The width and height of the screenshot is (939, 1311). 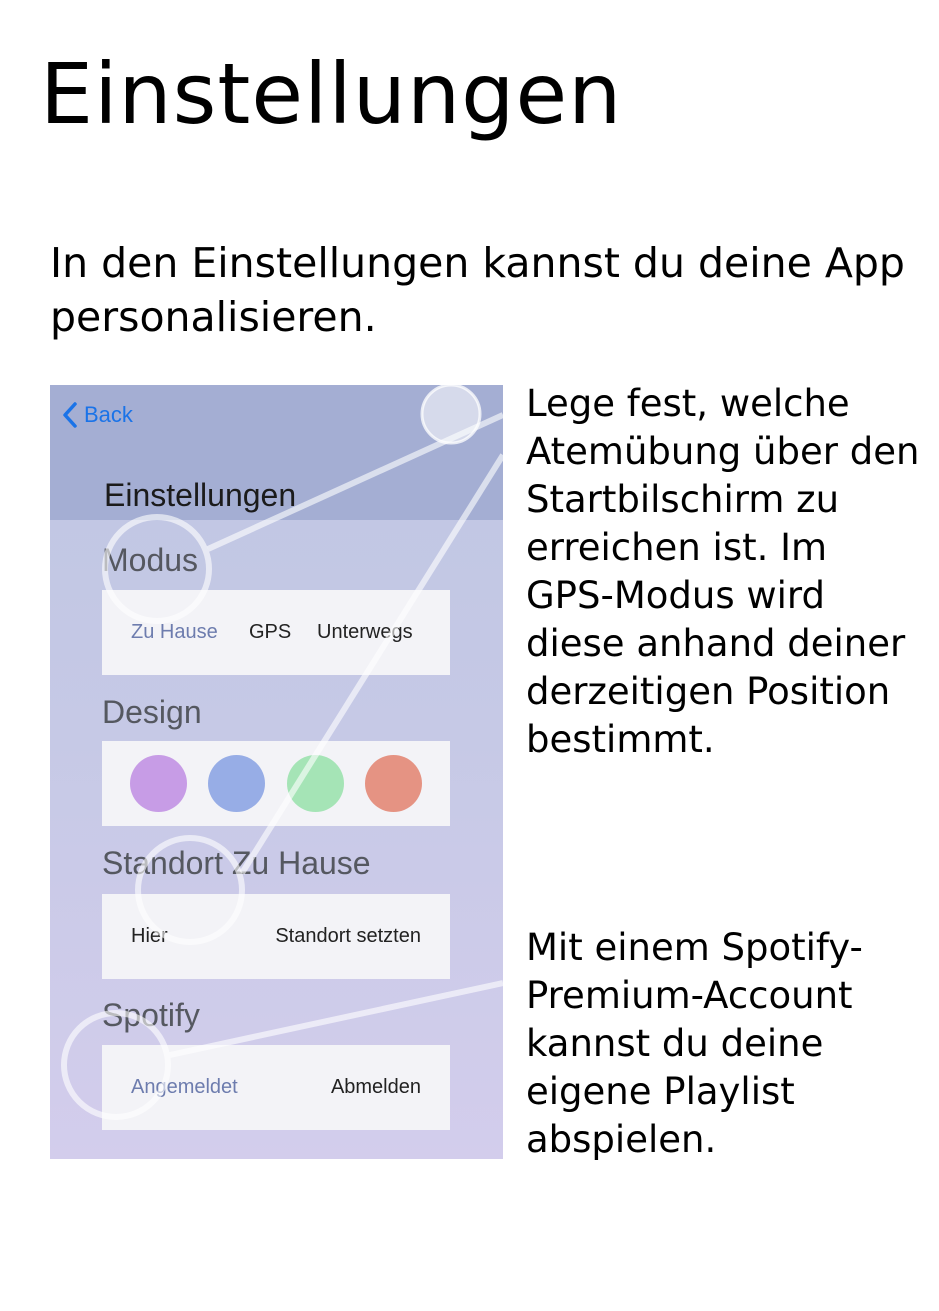 What do you see at coordinates (236, 783) in the screenshot?
I see `color-swatch-blue` at bounding box center [236, 783].